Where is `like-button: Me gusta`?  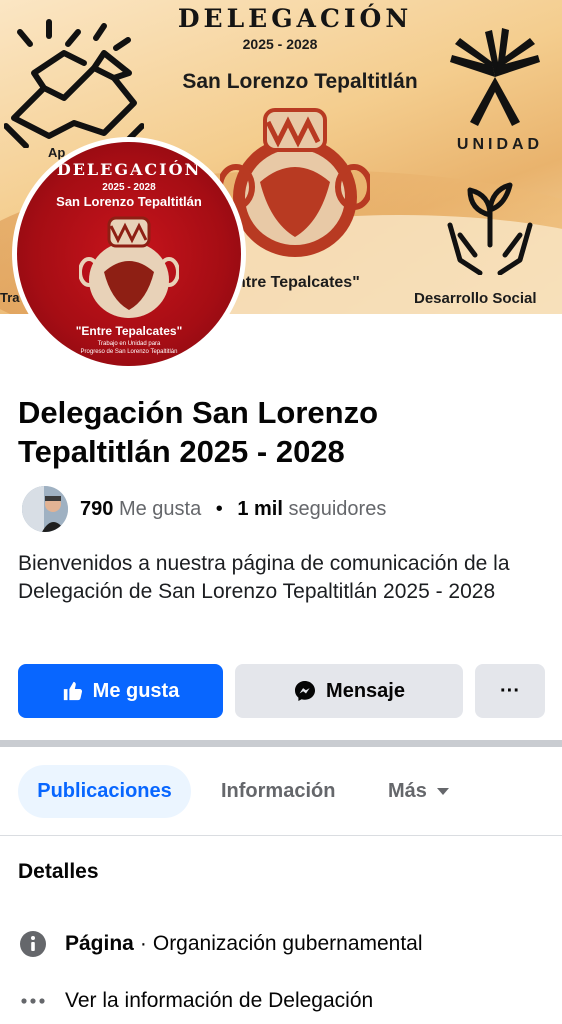
like-button: Me gusta is located at coordinates (120, 691).